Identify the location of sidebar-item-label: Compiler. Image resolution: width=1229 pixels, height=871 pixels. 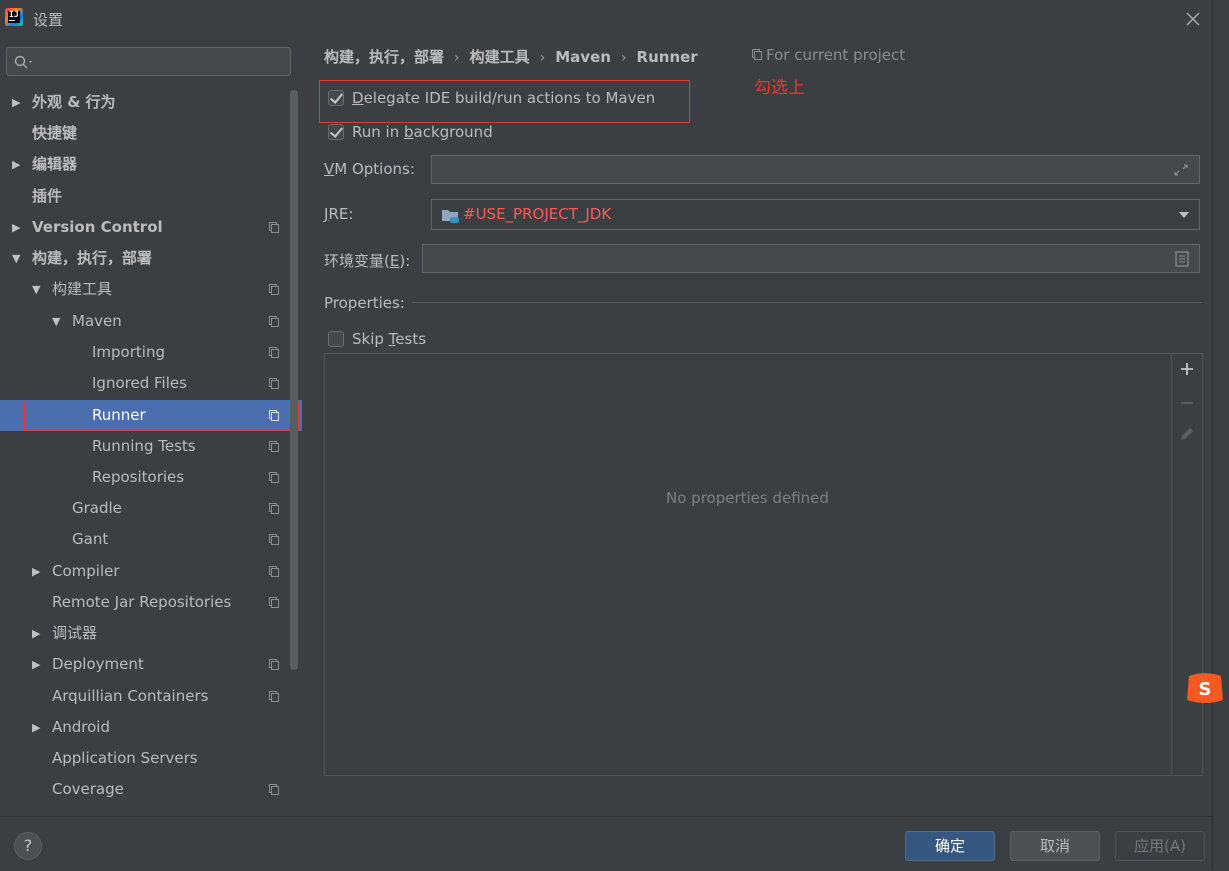
(86, 571).